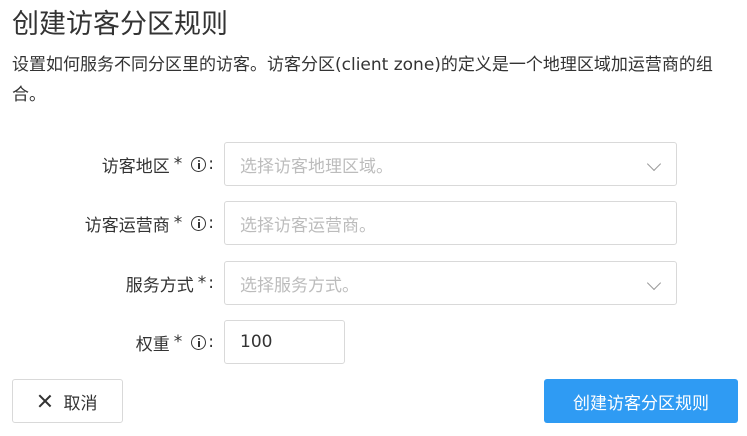  I want to click on form-row-region: 访客地区 * : 选择访客地理区域。, so click(373, 164).